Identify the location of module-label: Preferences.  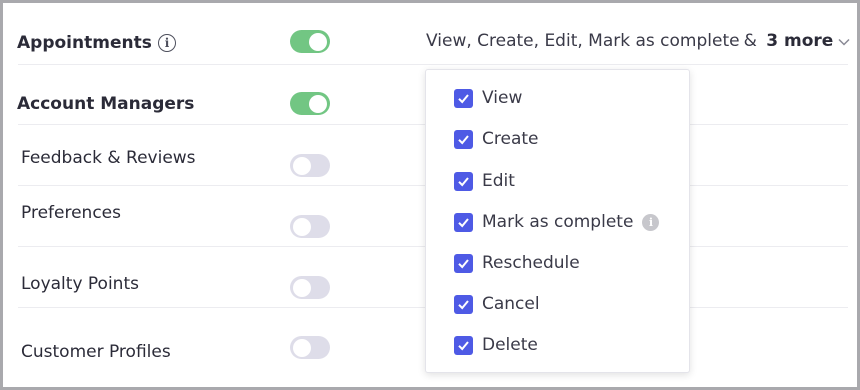
(71, 213).